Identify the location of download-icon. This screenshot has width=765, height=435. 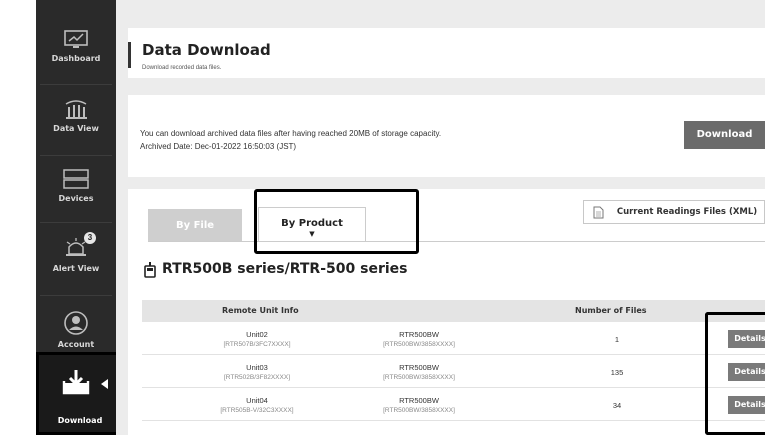
(76, 382).